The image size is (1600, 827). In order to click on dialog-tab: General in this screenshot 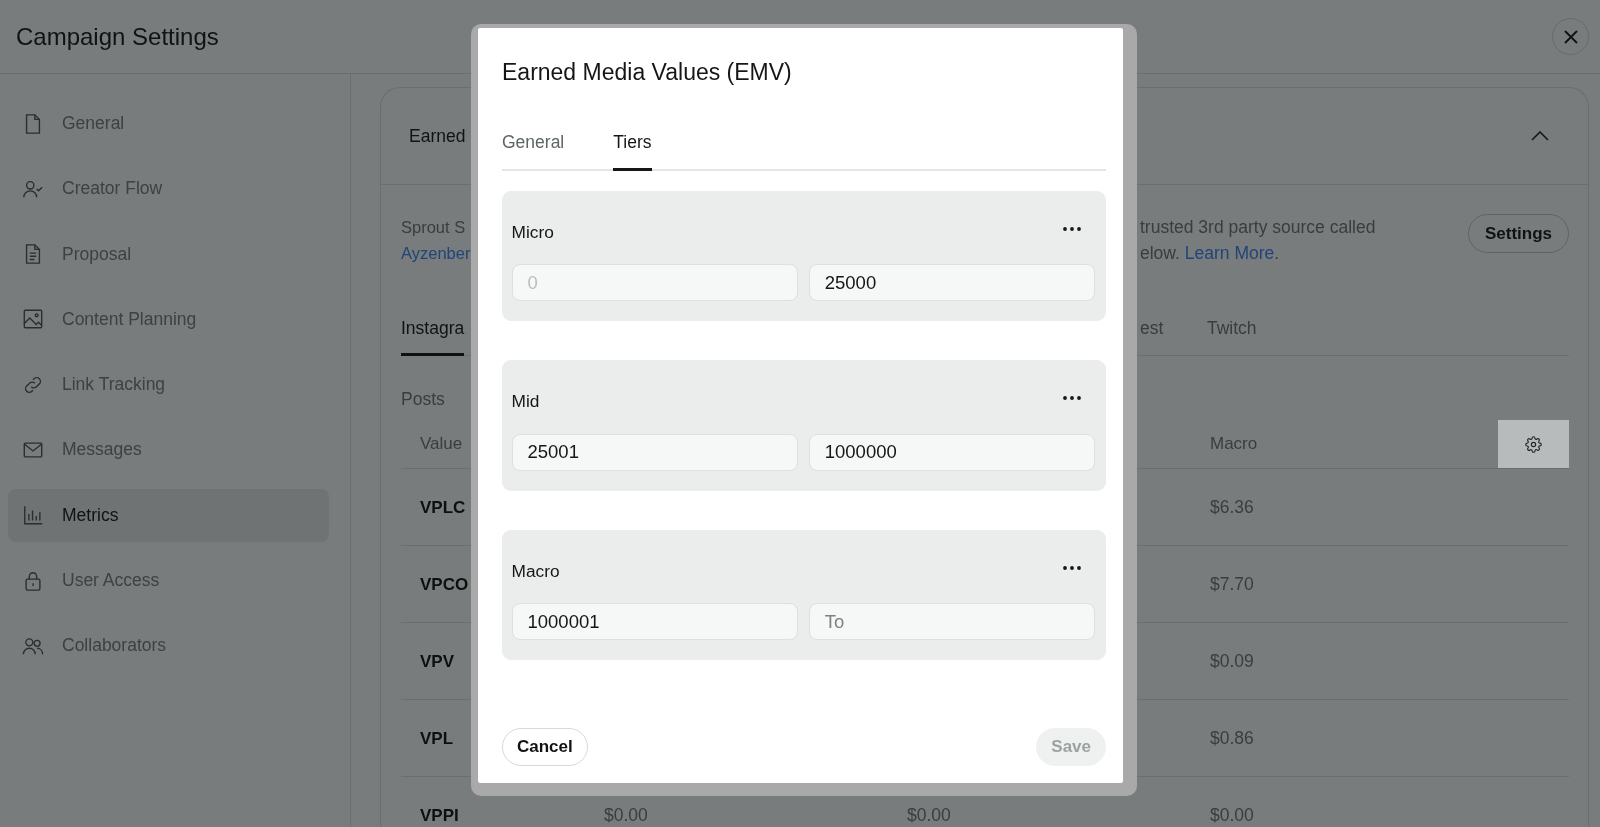, I will do `click(533, 151)`.